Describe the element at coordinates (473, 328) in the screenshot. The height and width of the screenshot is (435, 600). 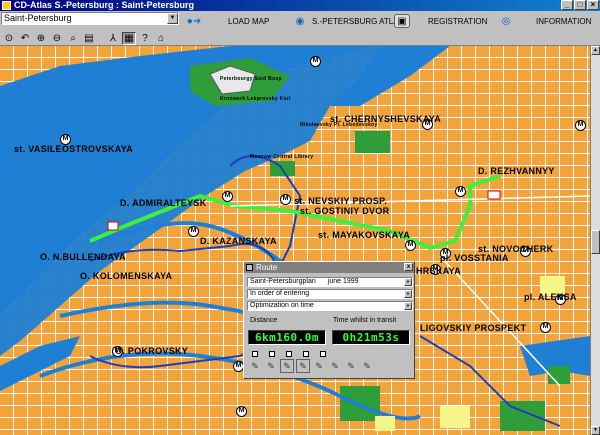
I see `street-label: LIGOVSKIY PROSPEKT` at that location.